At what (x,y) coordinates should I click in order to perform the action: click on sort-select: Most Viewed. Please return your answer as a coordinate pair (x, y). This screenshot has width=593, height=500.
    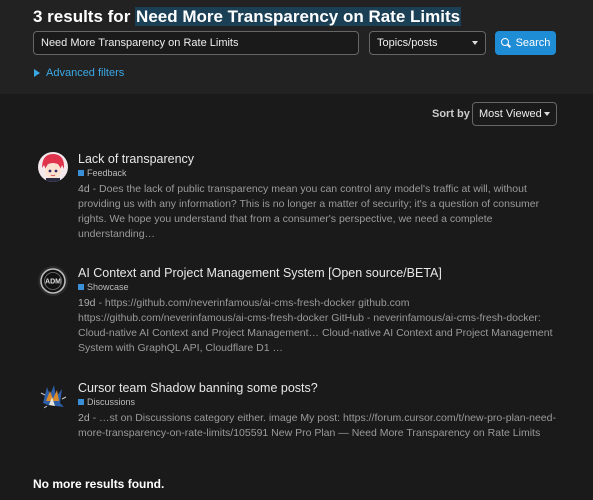
    Looking at the image, I should click on (514, 114).